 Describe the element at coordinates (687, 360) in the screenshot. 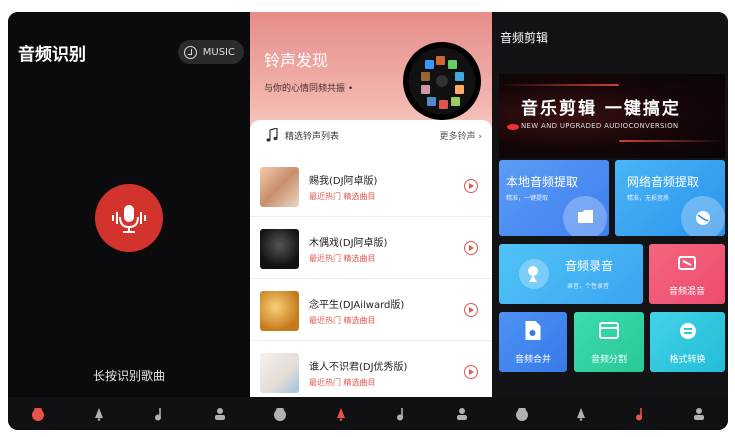

I see `format-convert-label: 格式转换` at that location.